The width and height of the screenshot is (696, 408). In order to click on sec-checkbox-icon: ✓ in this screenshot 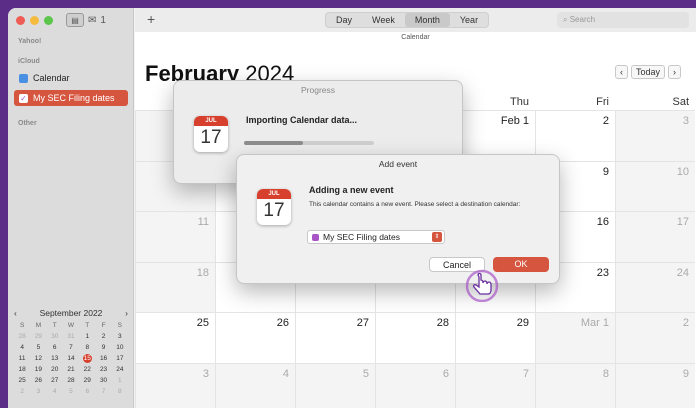, I will do `click(23, 98)`.